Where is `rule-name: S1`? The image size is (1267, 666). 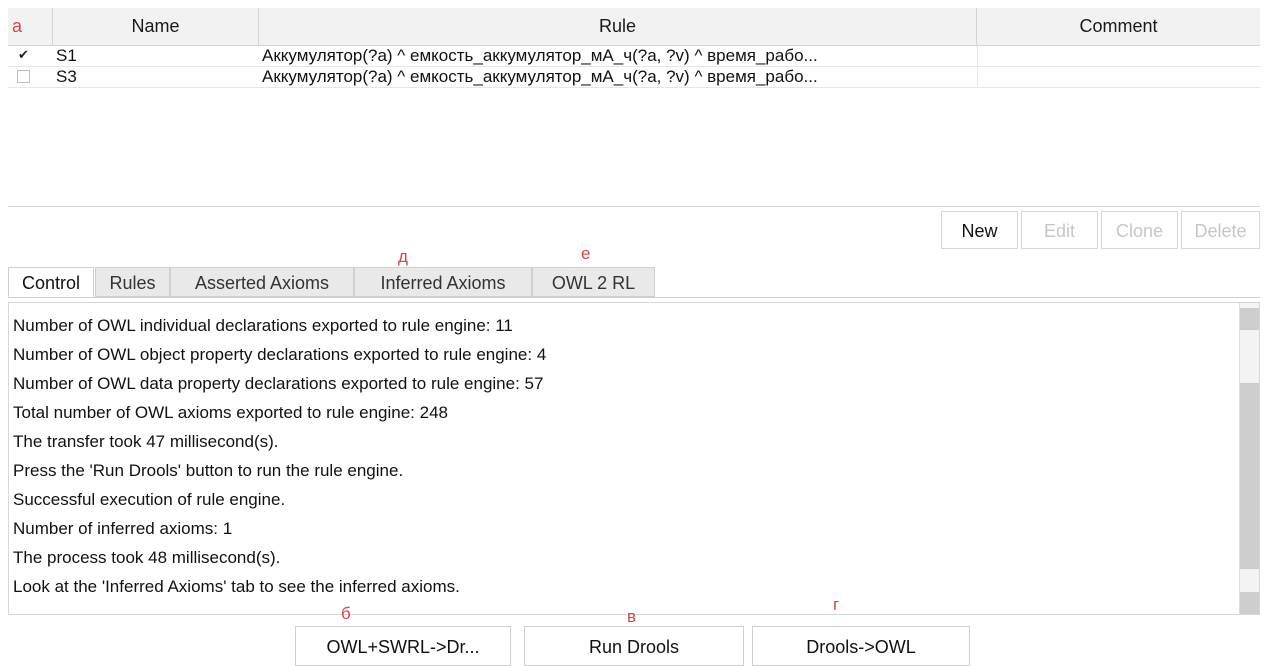
rule-name: S1 is located at coordinates (66, 55).